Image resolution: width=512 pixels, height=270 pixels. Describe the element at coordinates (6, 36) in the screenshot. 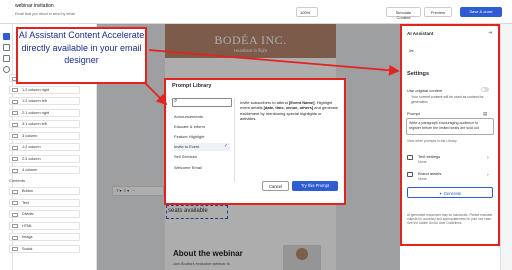

I see `add-content-icon` at that location.